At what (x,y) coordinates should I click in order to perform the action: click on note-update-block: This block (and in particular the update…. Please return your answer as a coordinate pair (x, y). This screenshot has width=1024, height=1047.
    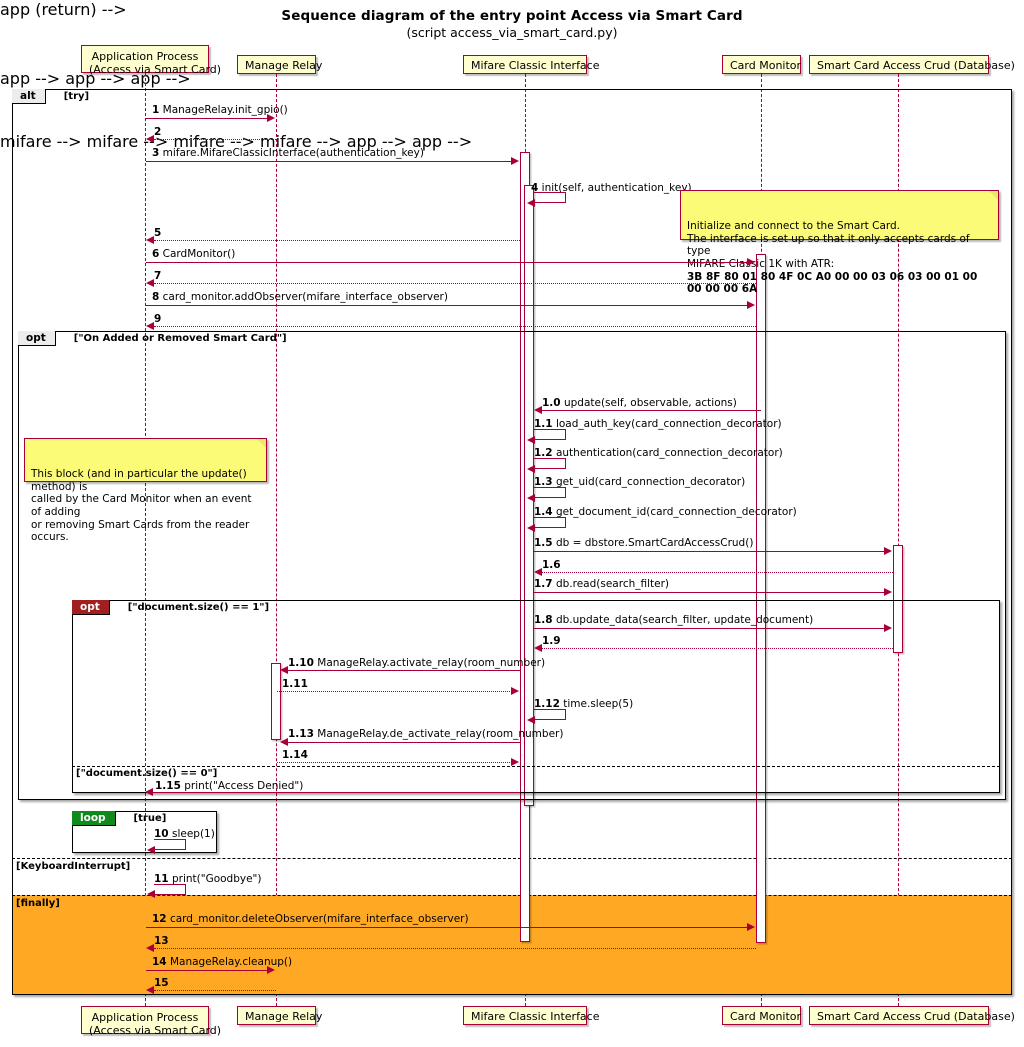
    Looking at the image, I should click on (145, 490).